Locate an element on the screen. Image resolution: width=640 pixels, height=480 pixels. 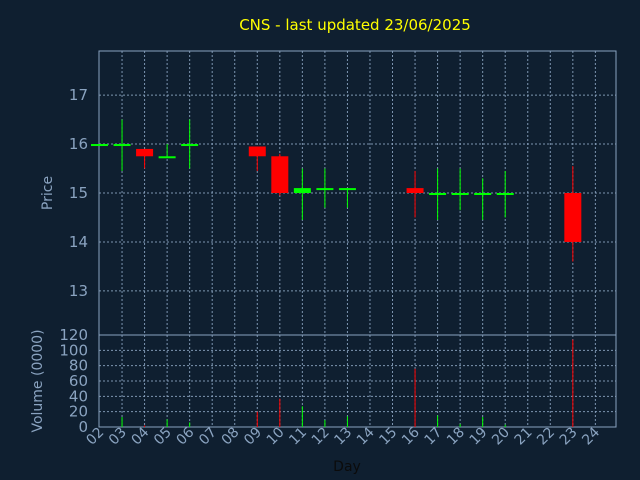
price-y-tick-label: 14 is located at coordinates (78, 242).